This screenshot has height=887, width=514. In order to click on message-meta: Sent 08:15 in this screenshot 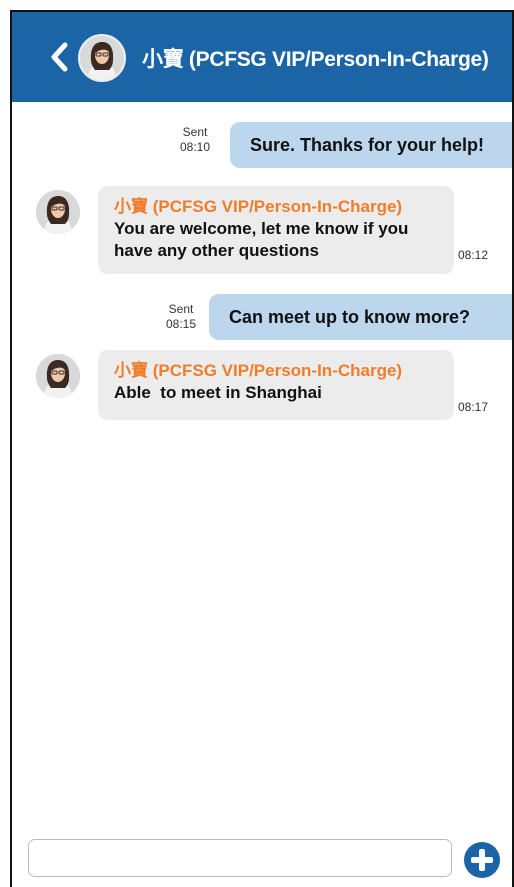, I will do `click(181, 317)`.